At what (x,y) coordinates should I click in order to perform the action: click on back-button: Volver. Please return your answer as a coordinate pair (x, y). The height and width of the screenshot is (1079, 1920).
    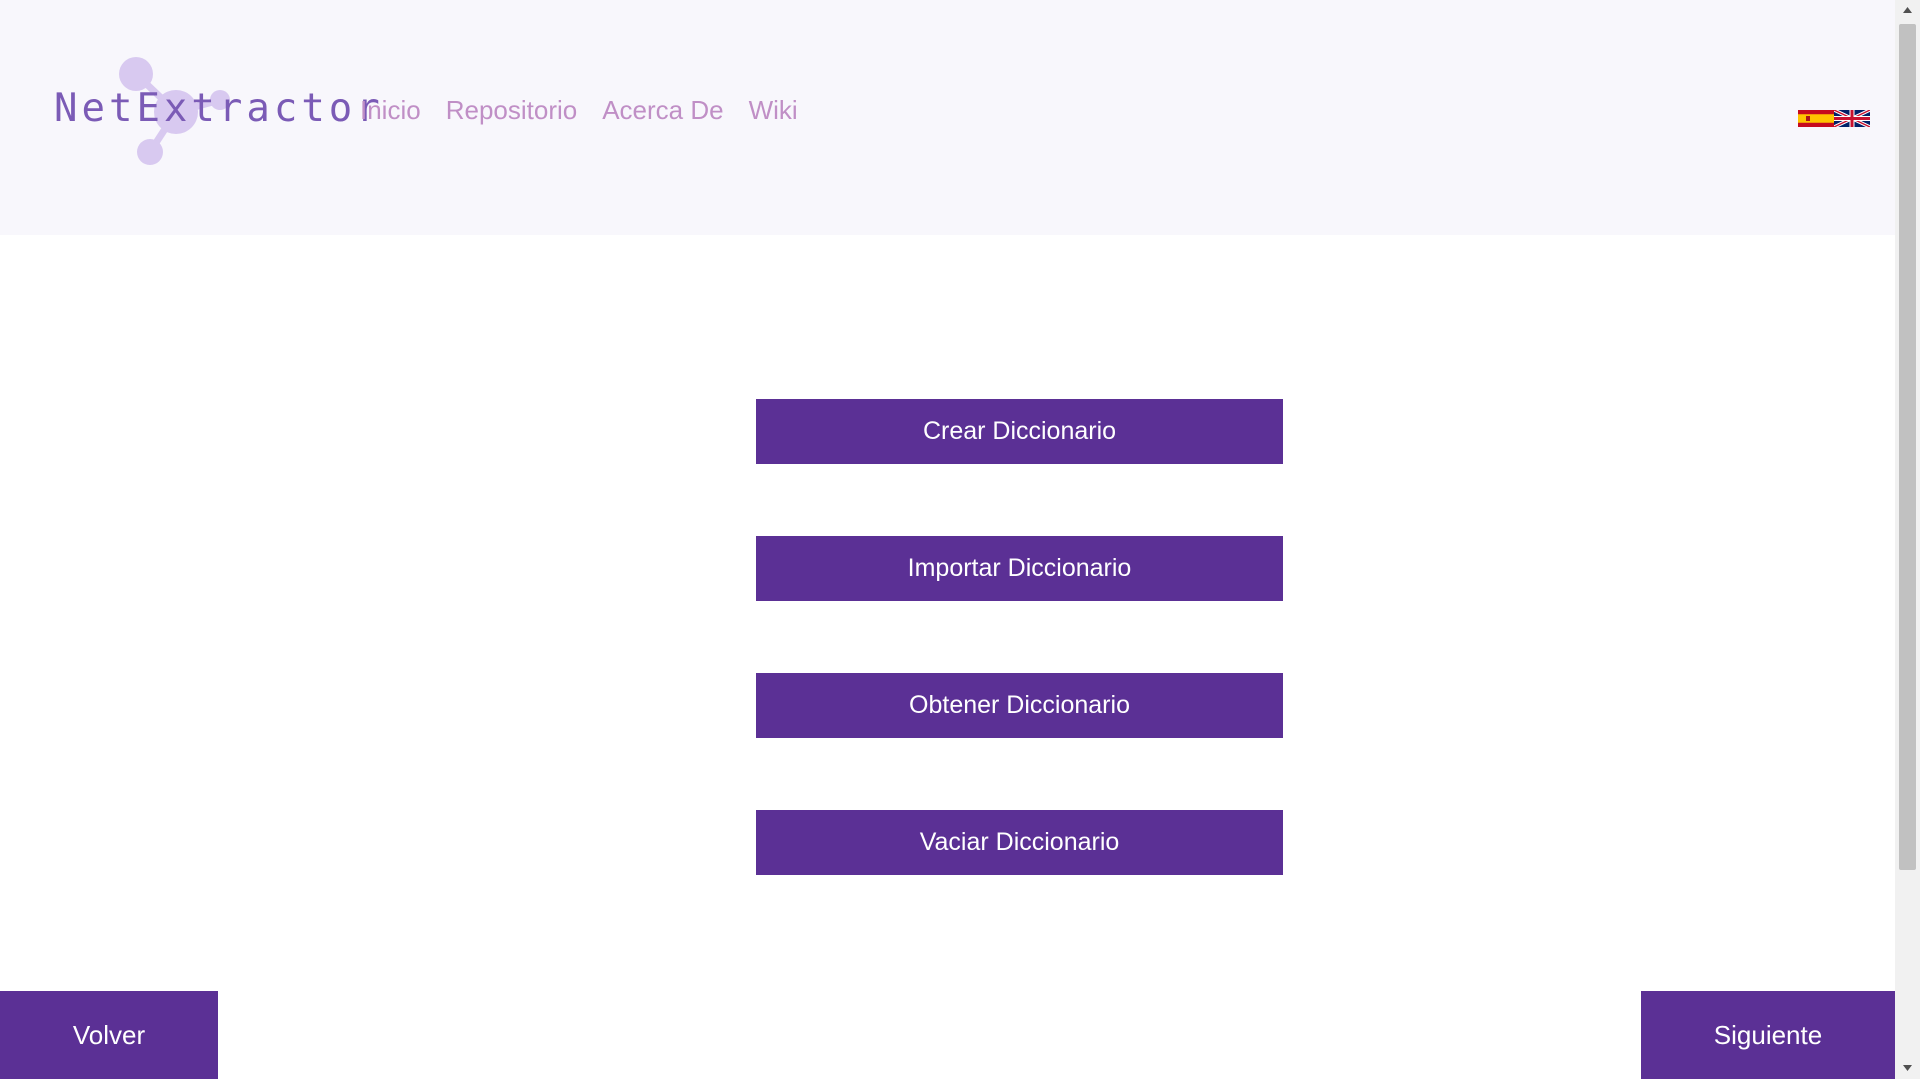
    Looking at the image, I should click on (109, 1035).